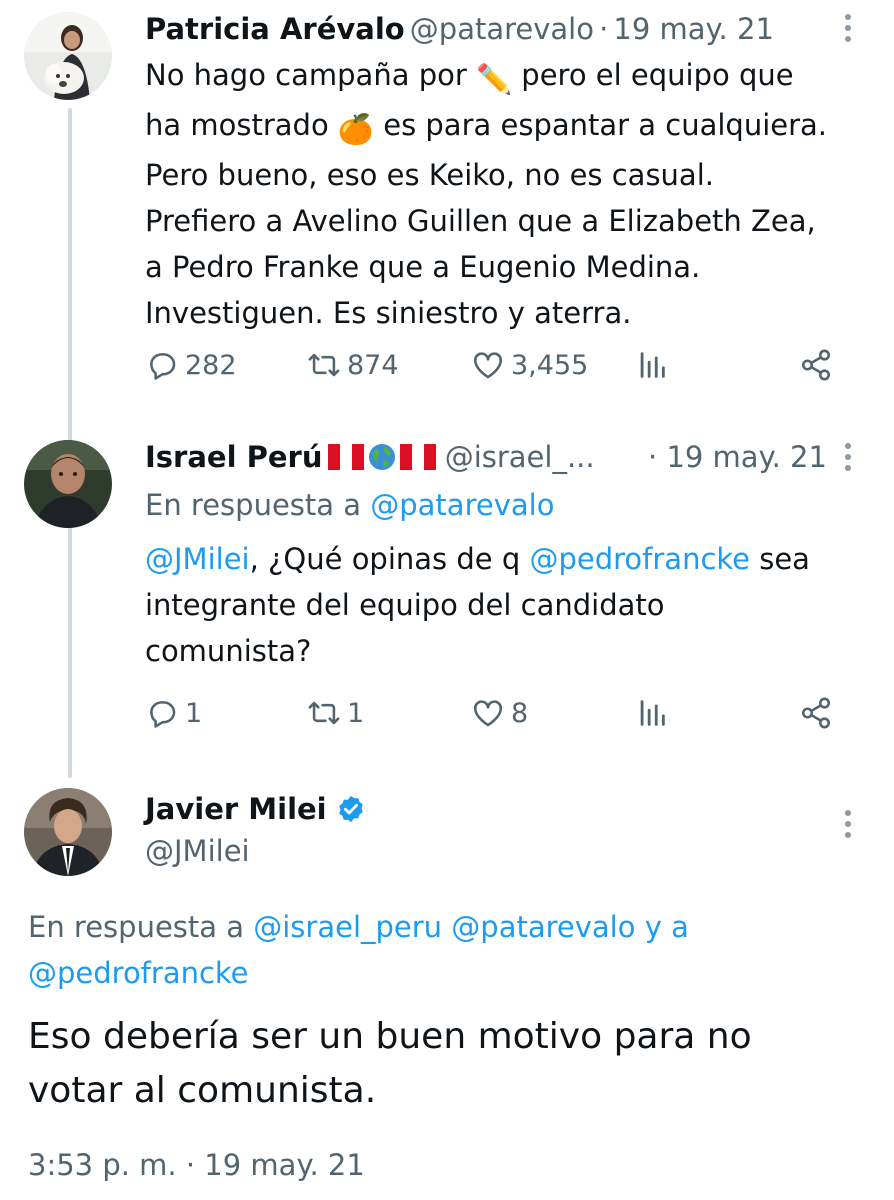 This screenshot has width=894, height=1200. Describe the element at coordinates (202, 1090) in the screenshot. I see `text-line: votar al comunista.` at that location.